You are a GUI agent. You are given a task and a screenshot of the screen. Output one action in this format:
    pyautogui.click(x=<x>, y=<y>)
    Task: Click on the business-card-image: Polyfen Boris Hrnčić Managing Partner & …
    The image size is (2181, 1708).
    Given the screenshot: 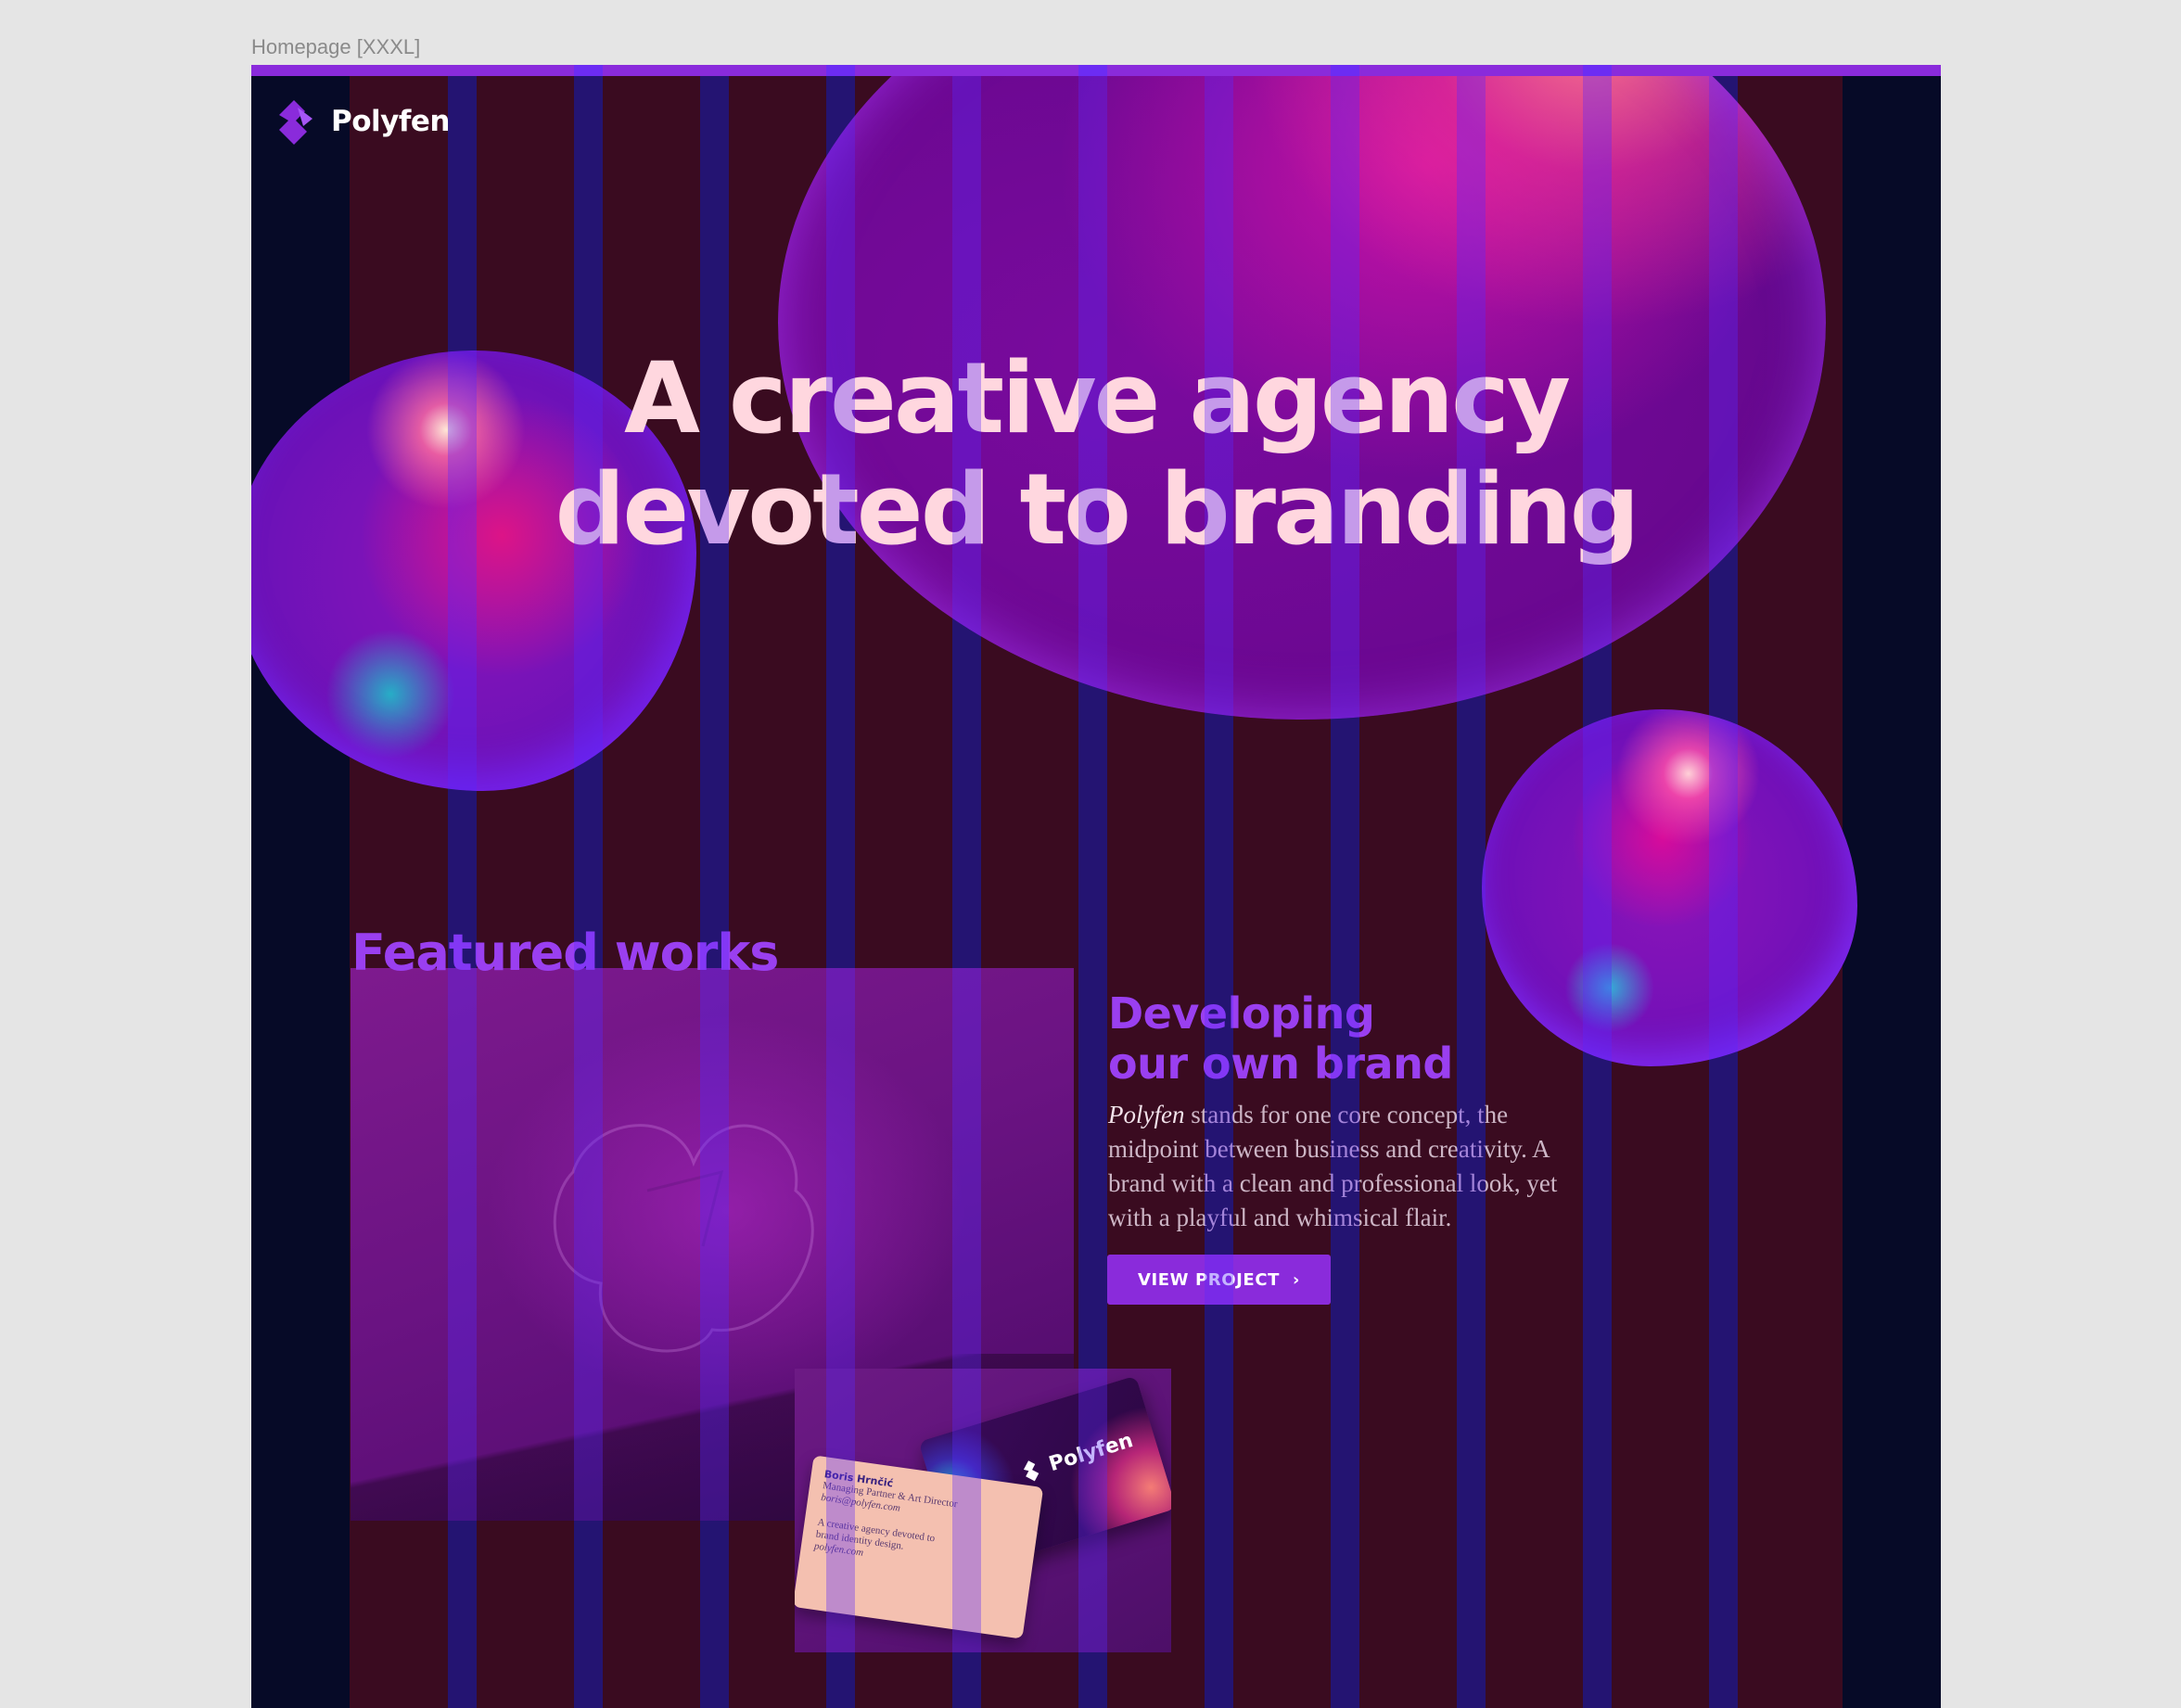 What is the action you would take?
    pyautogui.click(x=983, y=1510)
    